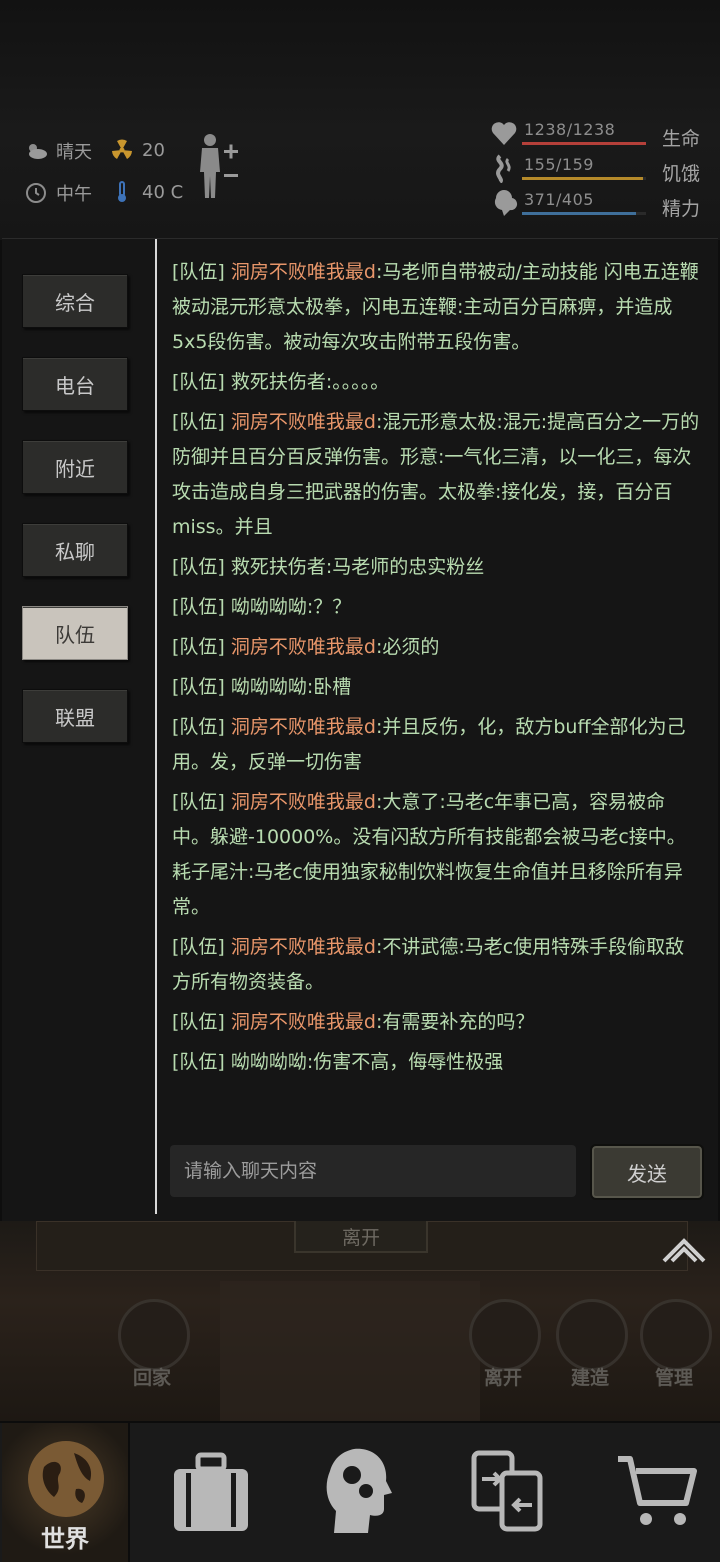  What do you see at coordinates (373, 1171) in the screenshot?
I see `chat-input` at bounding box center [373, 1171].